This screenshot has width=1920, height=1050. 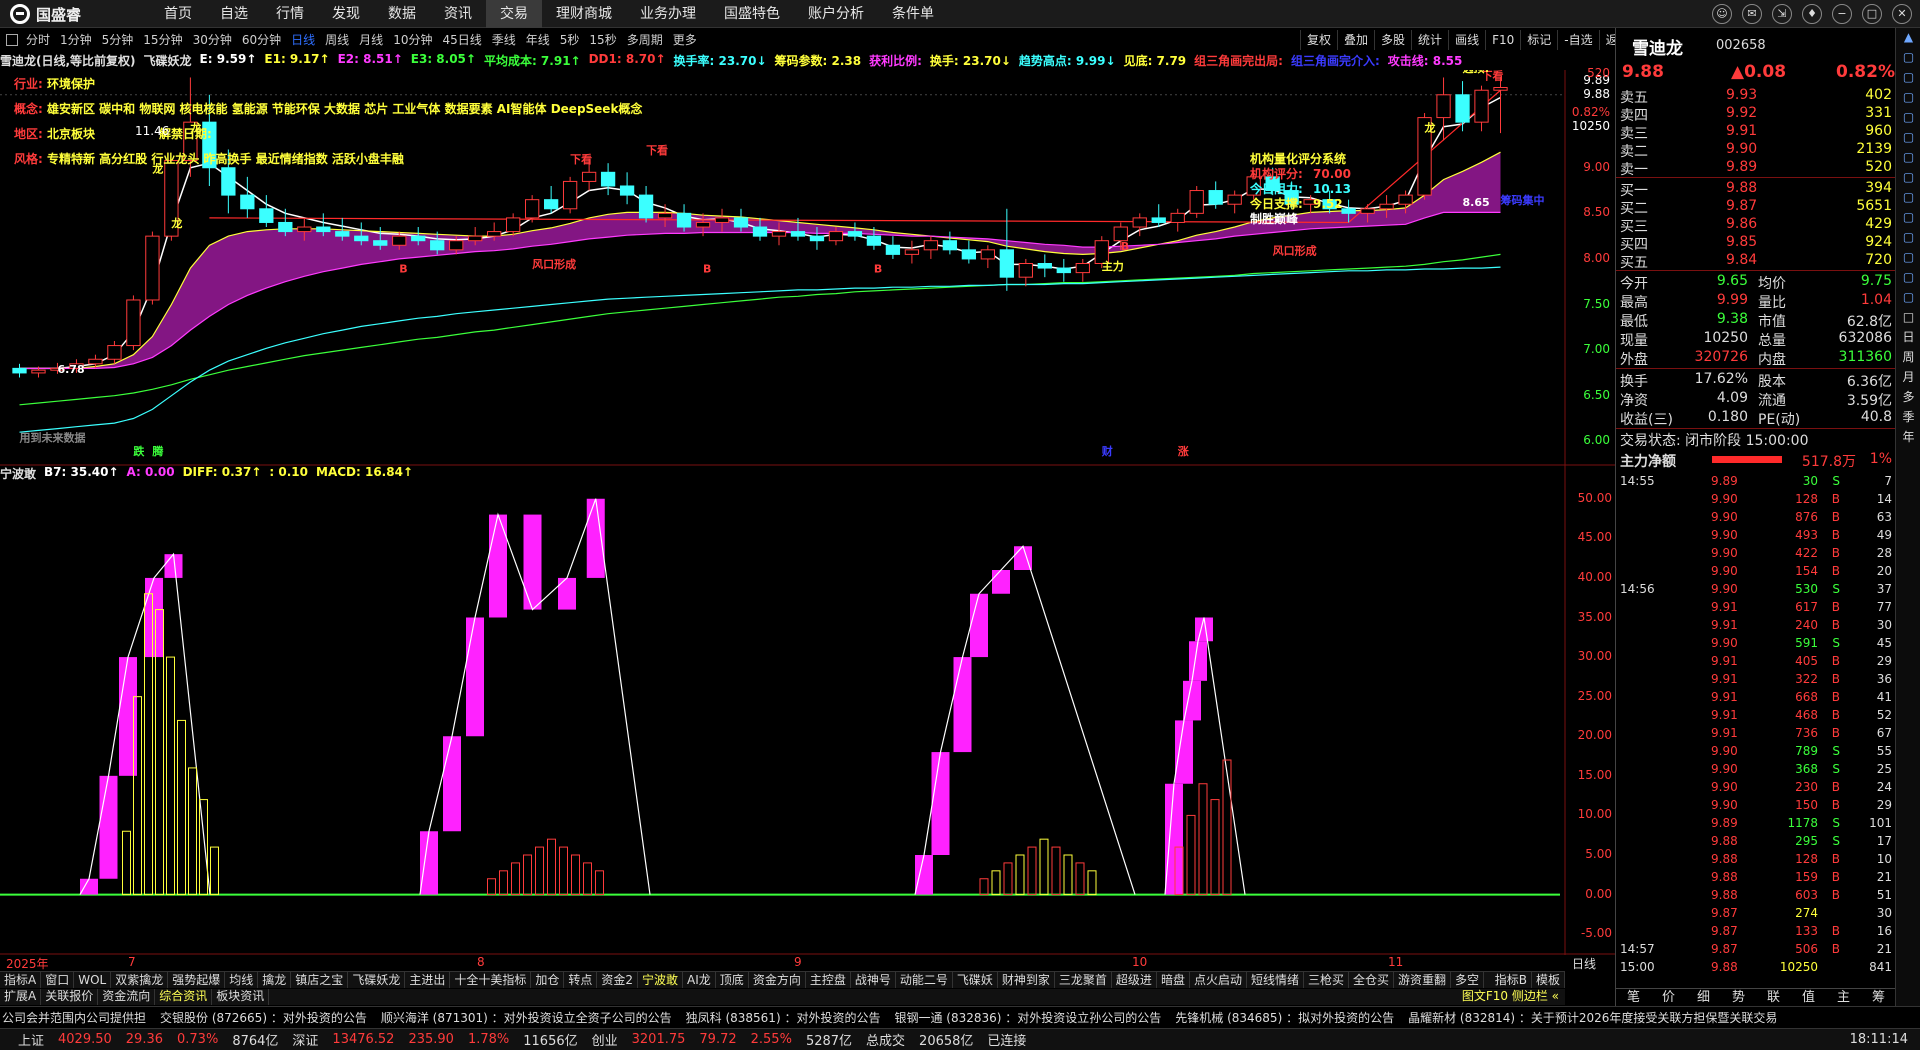 I want to click on rss-icon: ▢, so click(x=1908, y=157).